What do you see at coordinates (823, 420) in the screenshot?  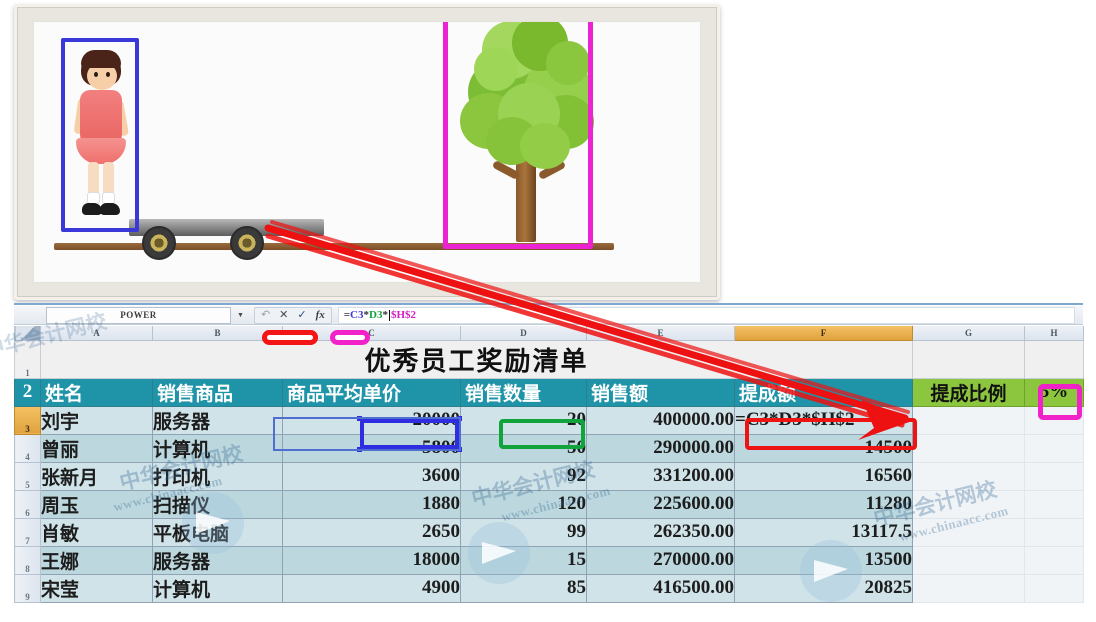 I see `cell-f3: =C3*D3*$H$2` at bounding box center [823, 420].